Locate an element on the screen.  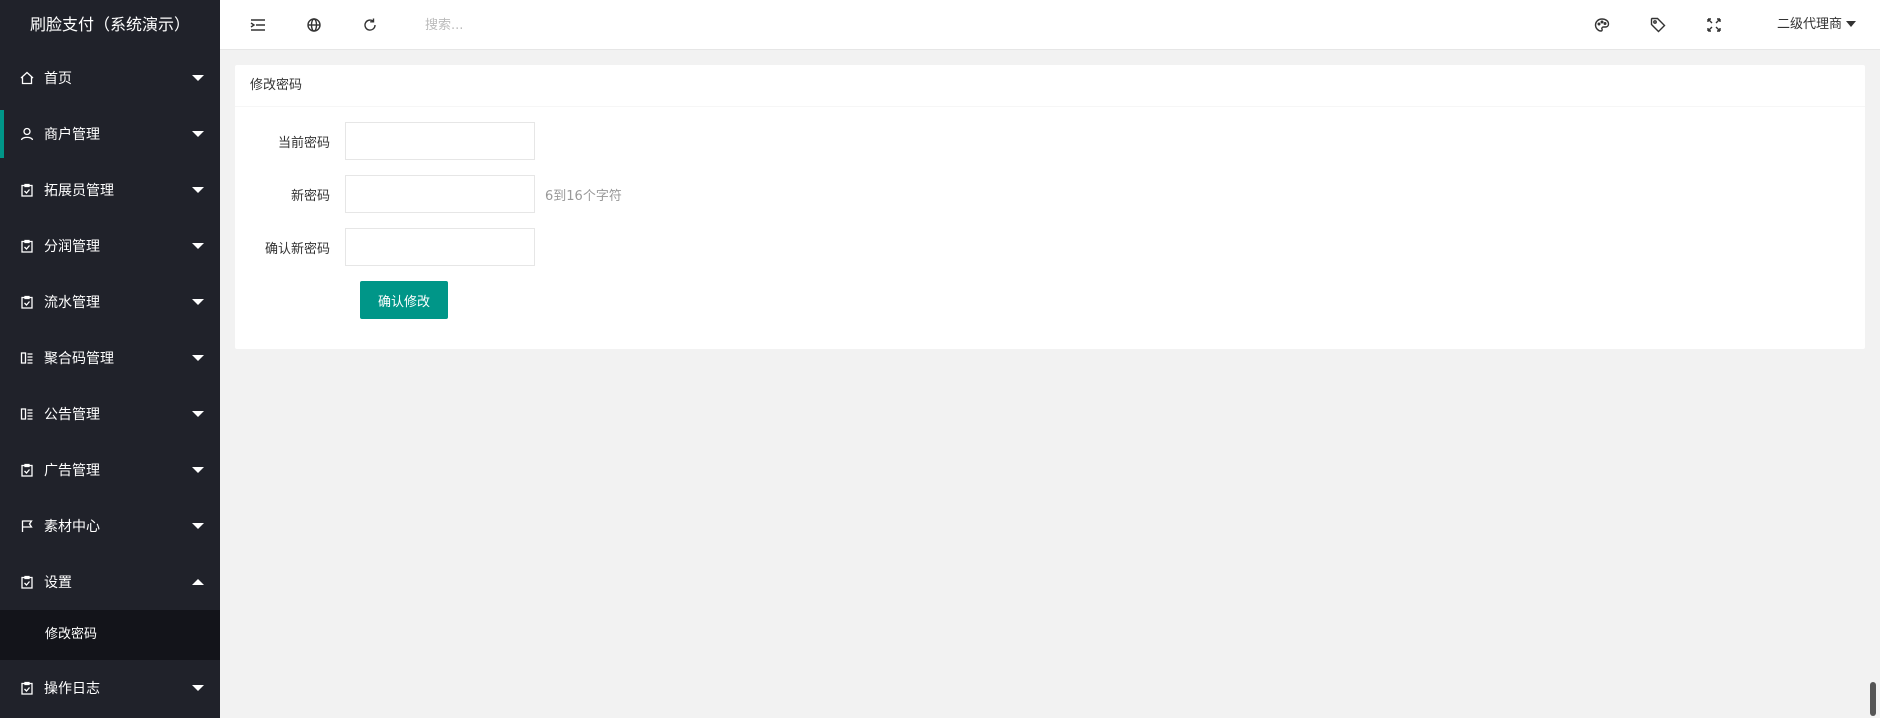
sidebar-item-label: 操作日志 is located at coordinates (72, 689).